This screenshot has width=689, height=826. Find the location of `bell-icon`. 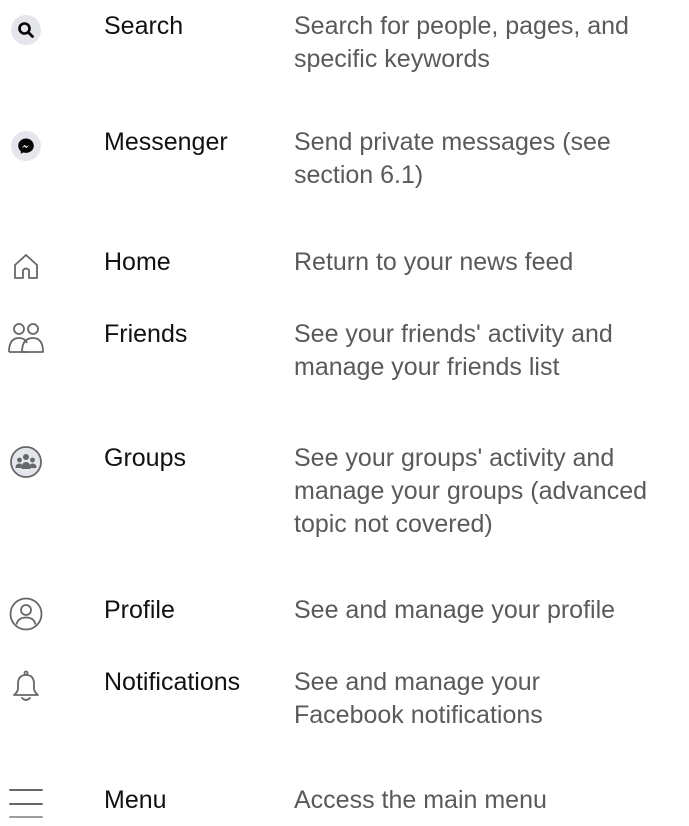

bell-icon is located at coordinates (26, 686).